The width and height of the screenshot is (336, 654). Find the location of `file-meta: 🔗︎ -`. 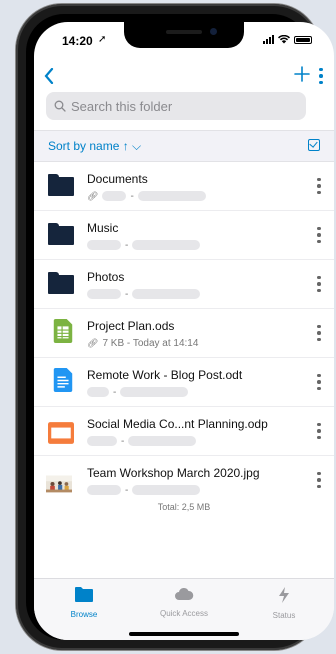

file-meta: 🔗︎ - is located at coordinates (146, 196).